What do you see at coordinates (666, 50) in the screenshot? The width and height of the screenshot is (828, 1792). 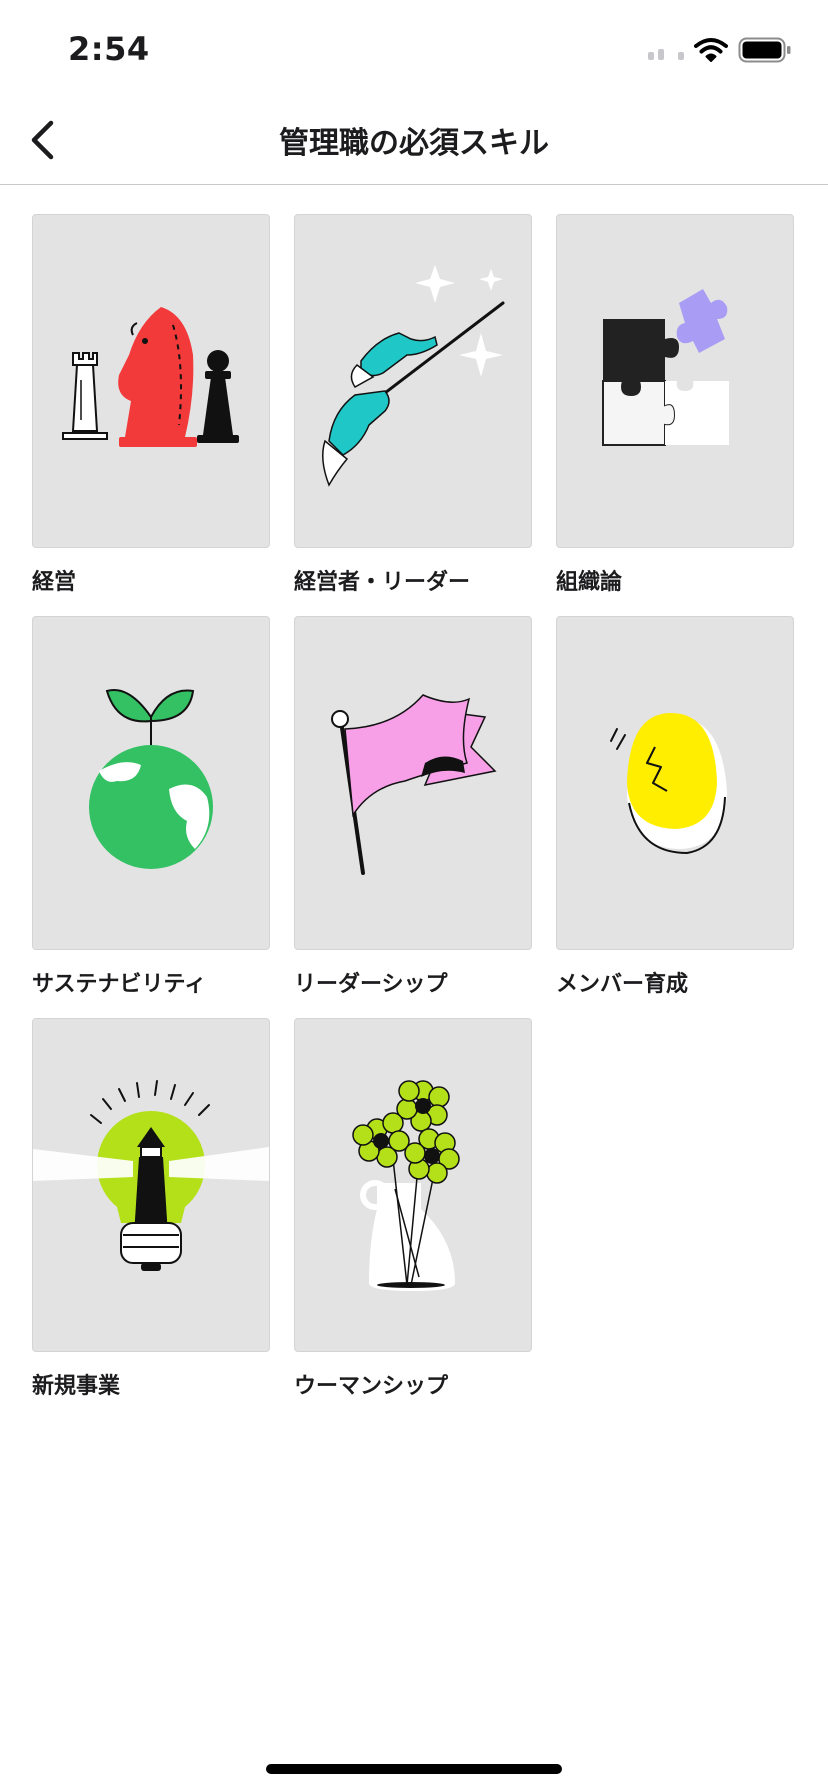 I see `cellular-signal-icon` at bounding box center [666, 50].